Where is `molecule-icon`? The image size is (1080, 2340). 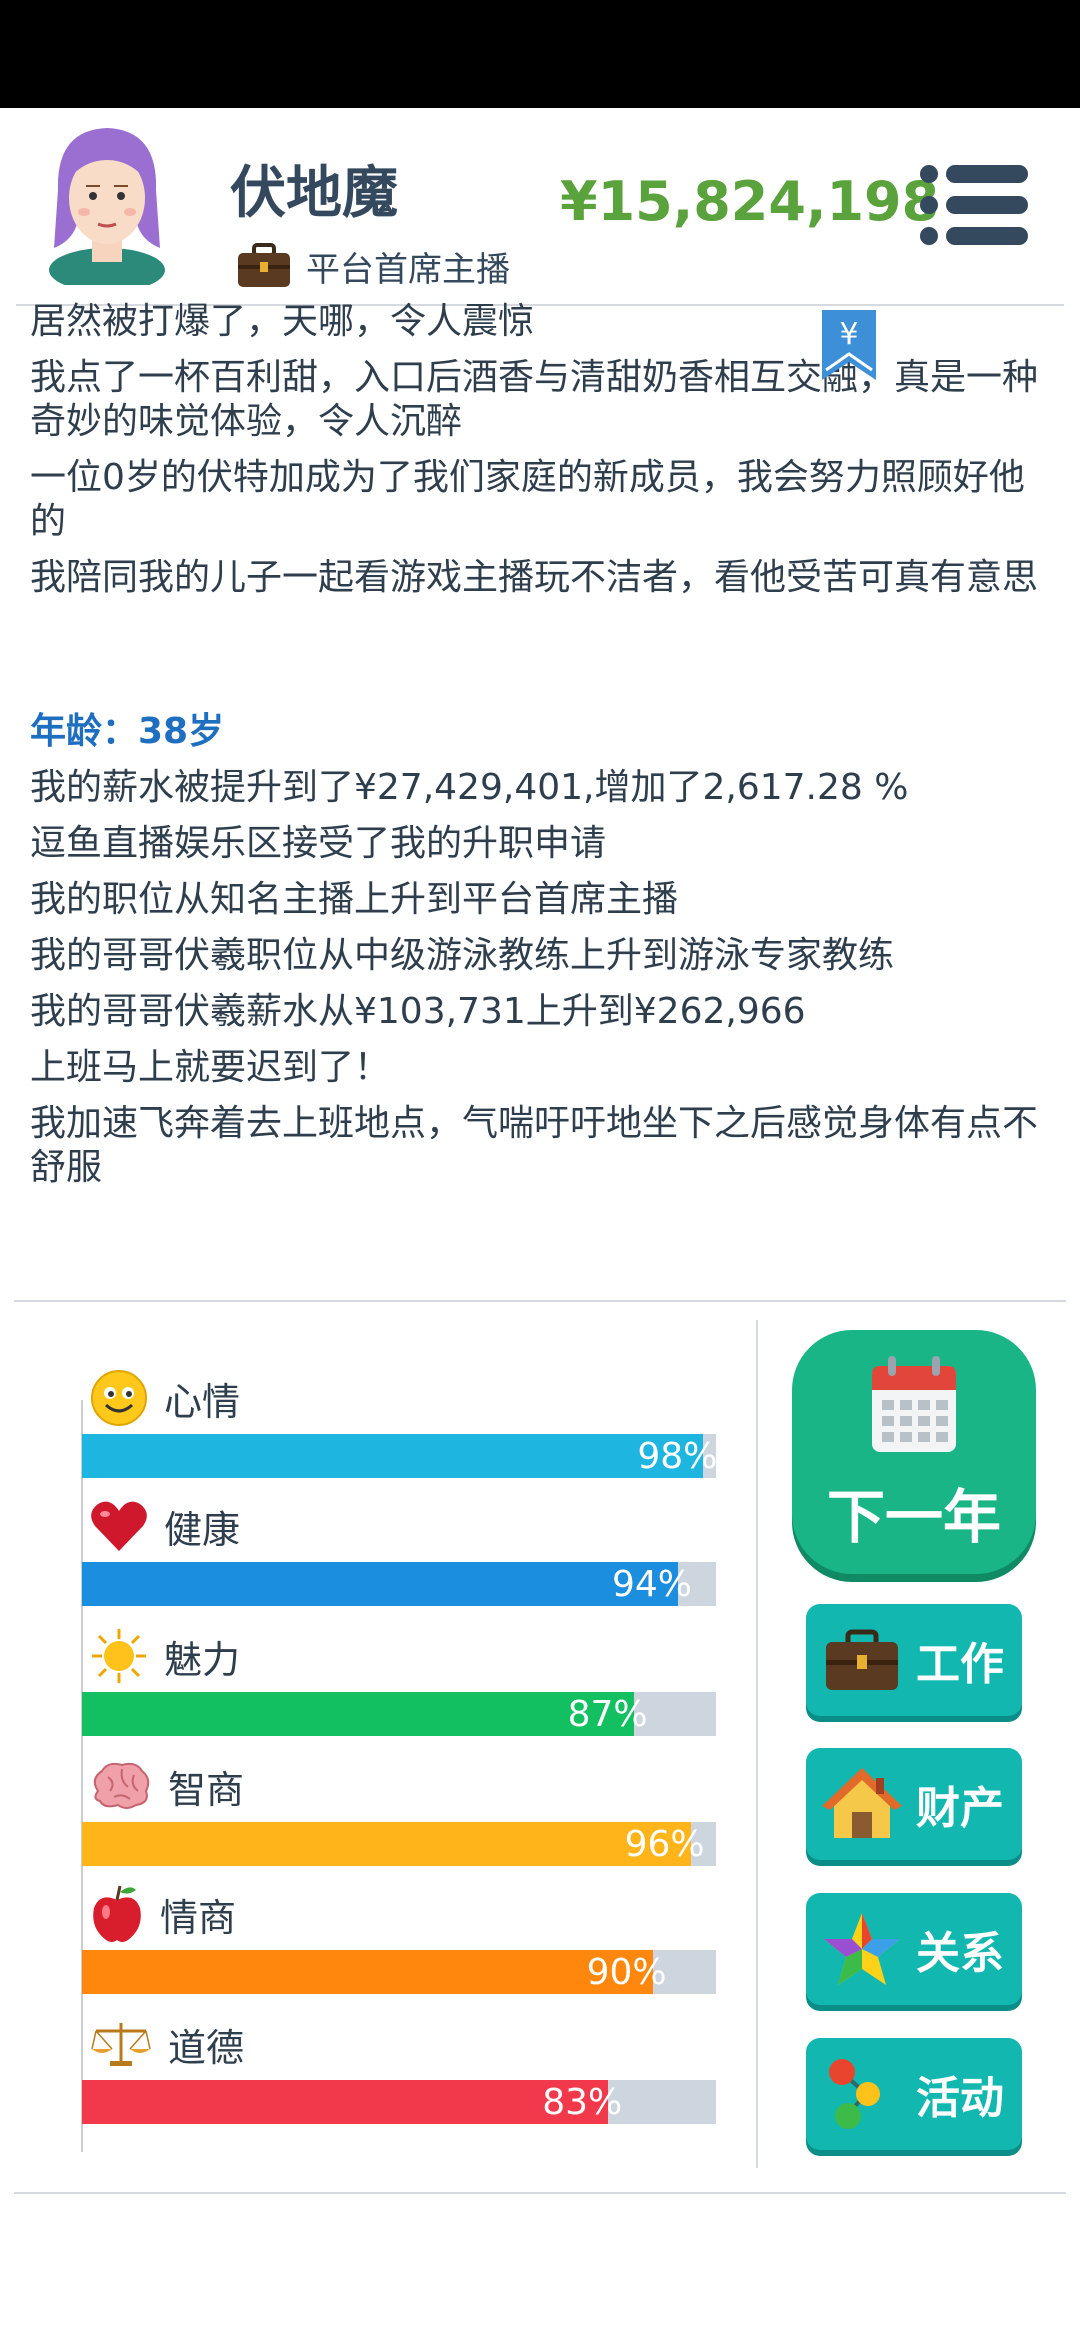
molecule-icon is located at coordinates (854, 2094).